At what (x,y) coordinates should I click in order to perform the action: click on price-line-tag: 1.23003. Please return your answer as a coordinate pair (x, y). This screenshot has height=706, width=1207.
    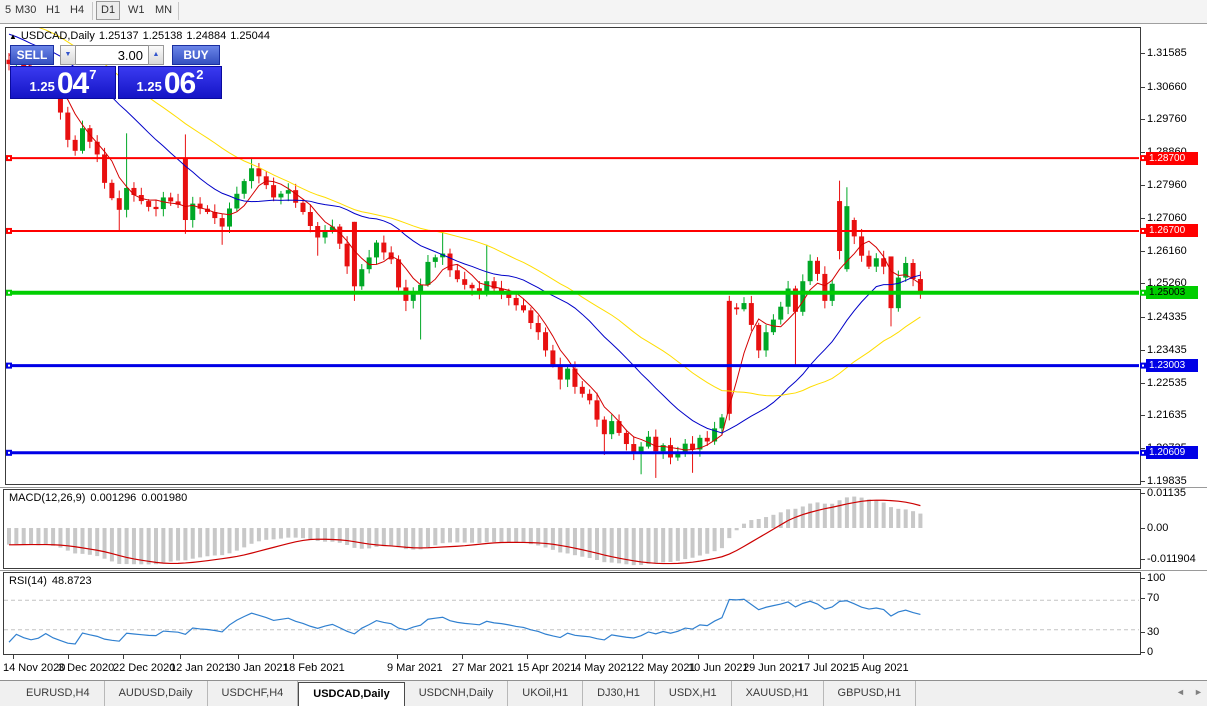
    Looking at the image, I should click on (1172, 366).